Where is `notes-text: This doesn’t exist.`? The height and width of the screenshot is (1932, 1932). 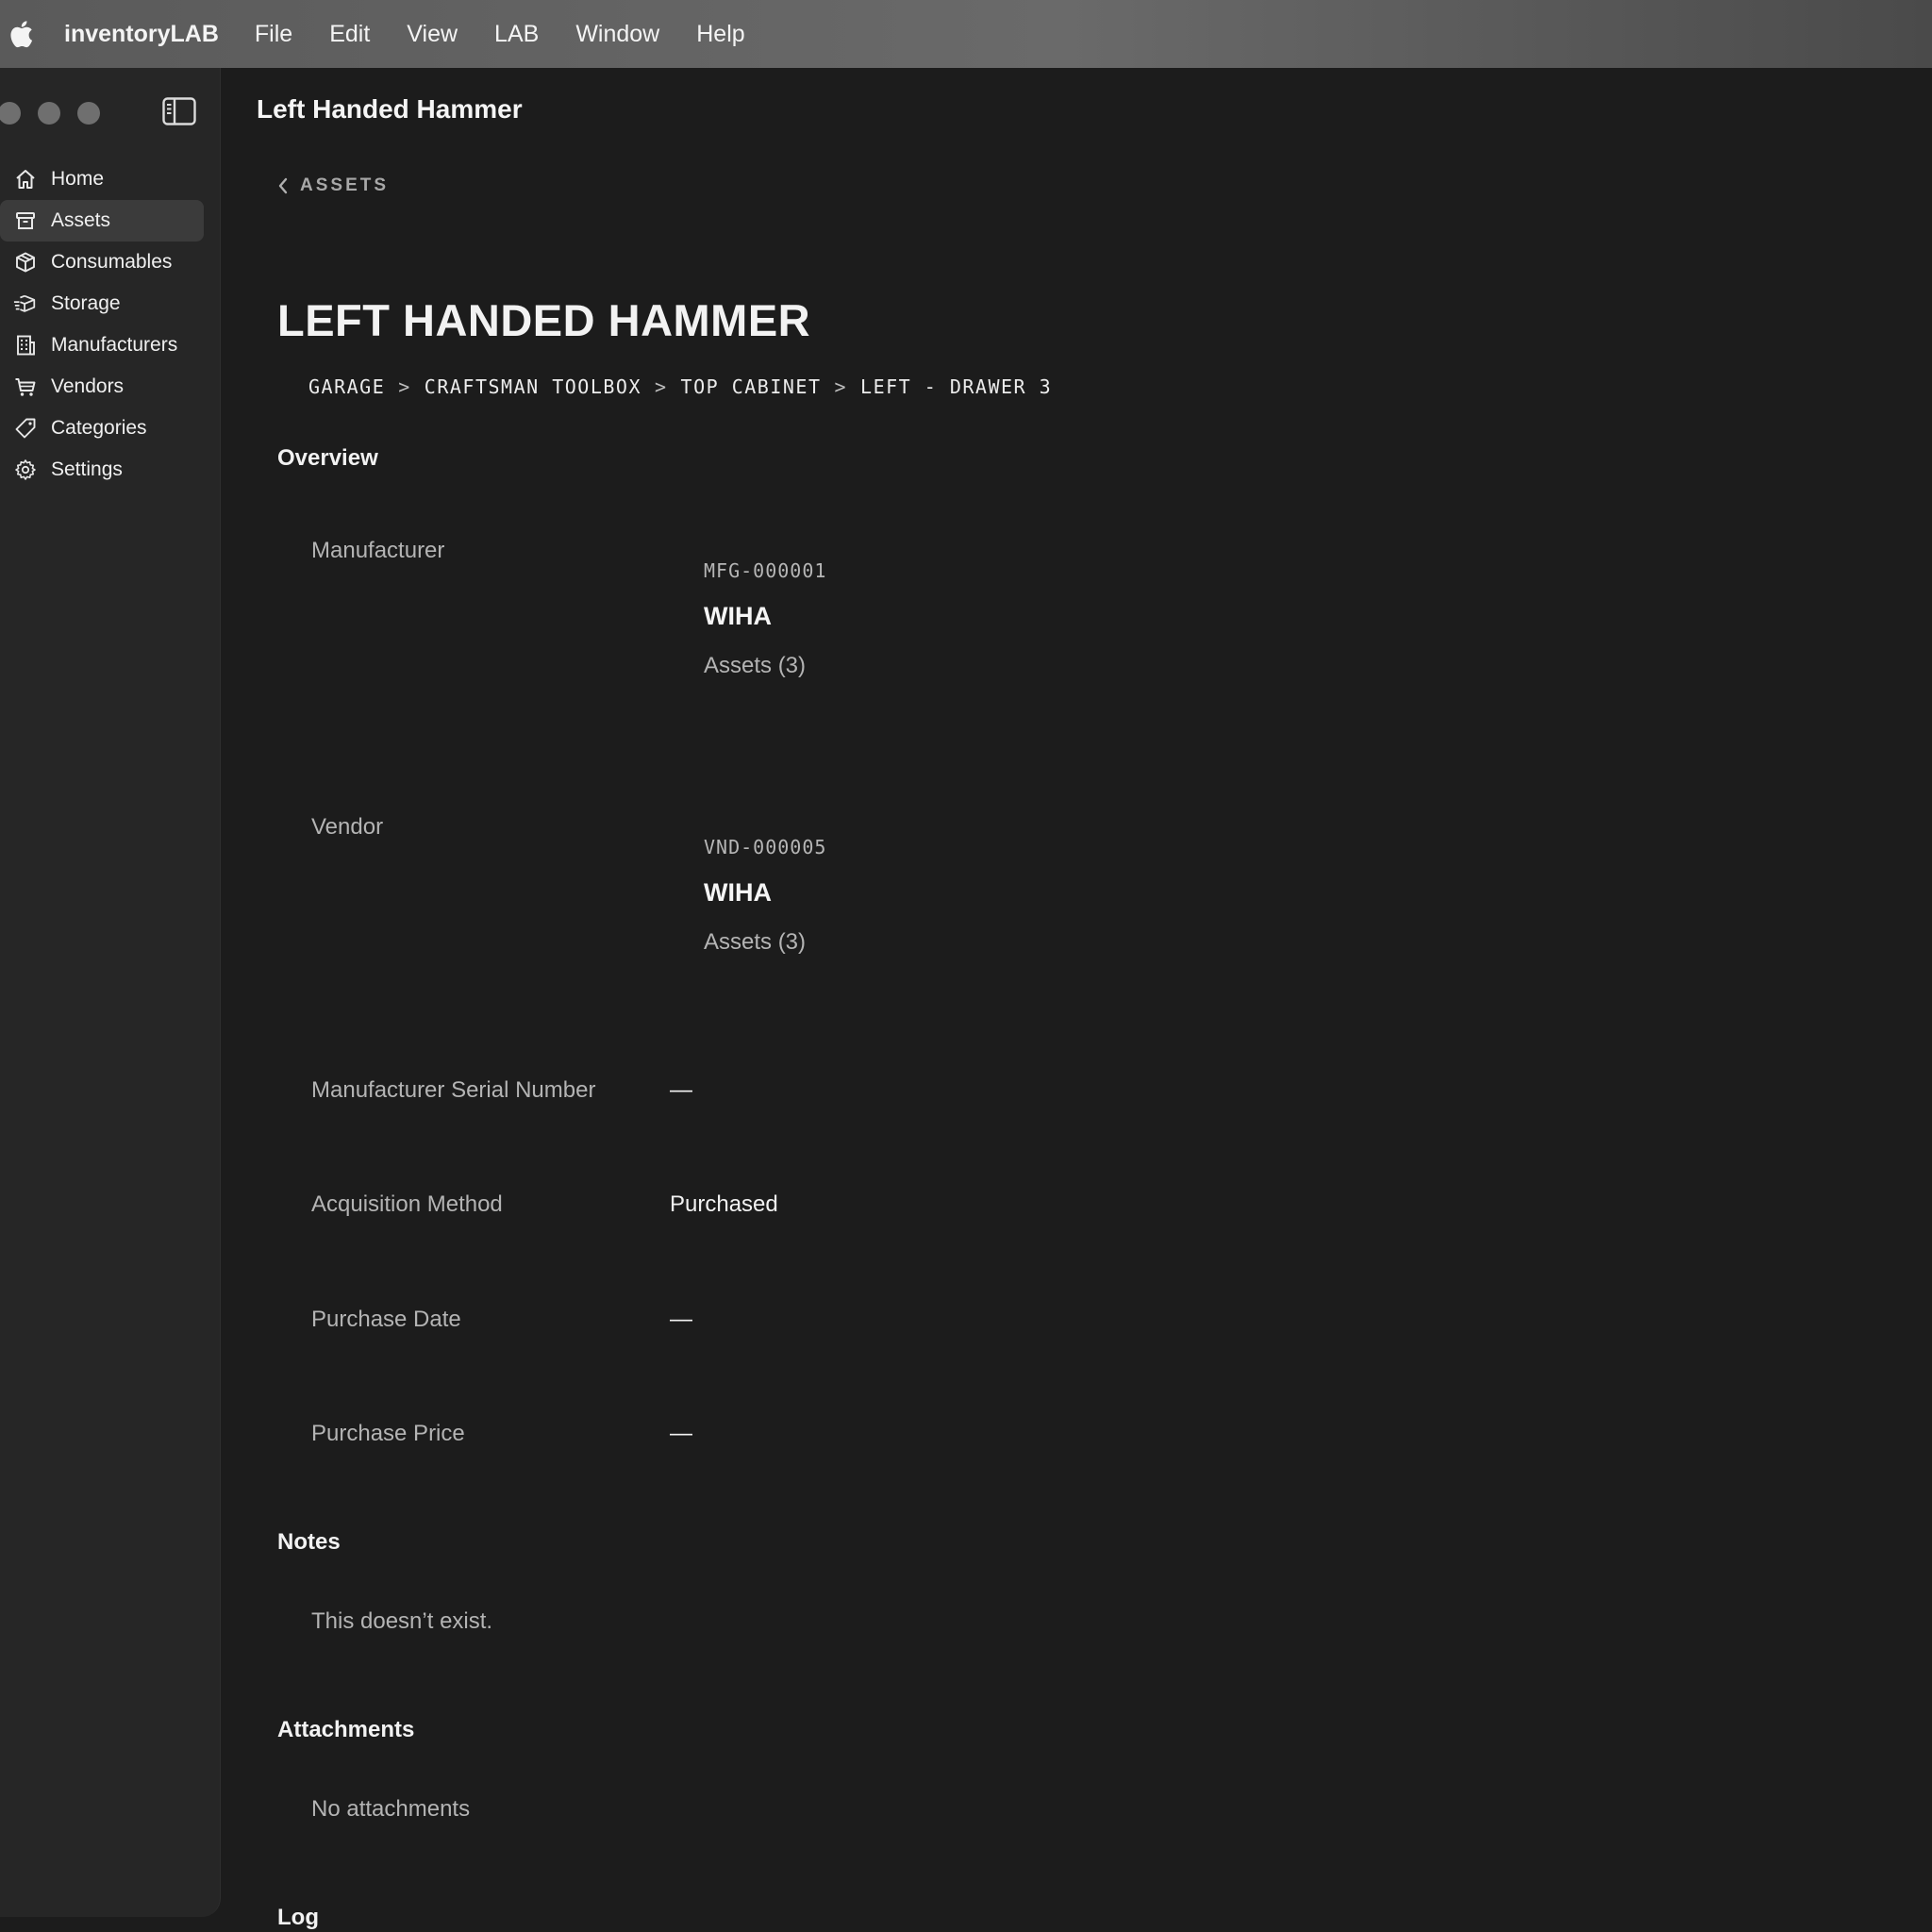 notes-text: This doesn’t exist. is located at coordinates (402, 1621).